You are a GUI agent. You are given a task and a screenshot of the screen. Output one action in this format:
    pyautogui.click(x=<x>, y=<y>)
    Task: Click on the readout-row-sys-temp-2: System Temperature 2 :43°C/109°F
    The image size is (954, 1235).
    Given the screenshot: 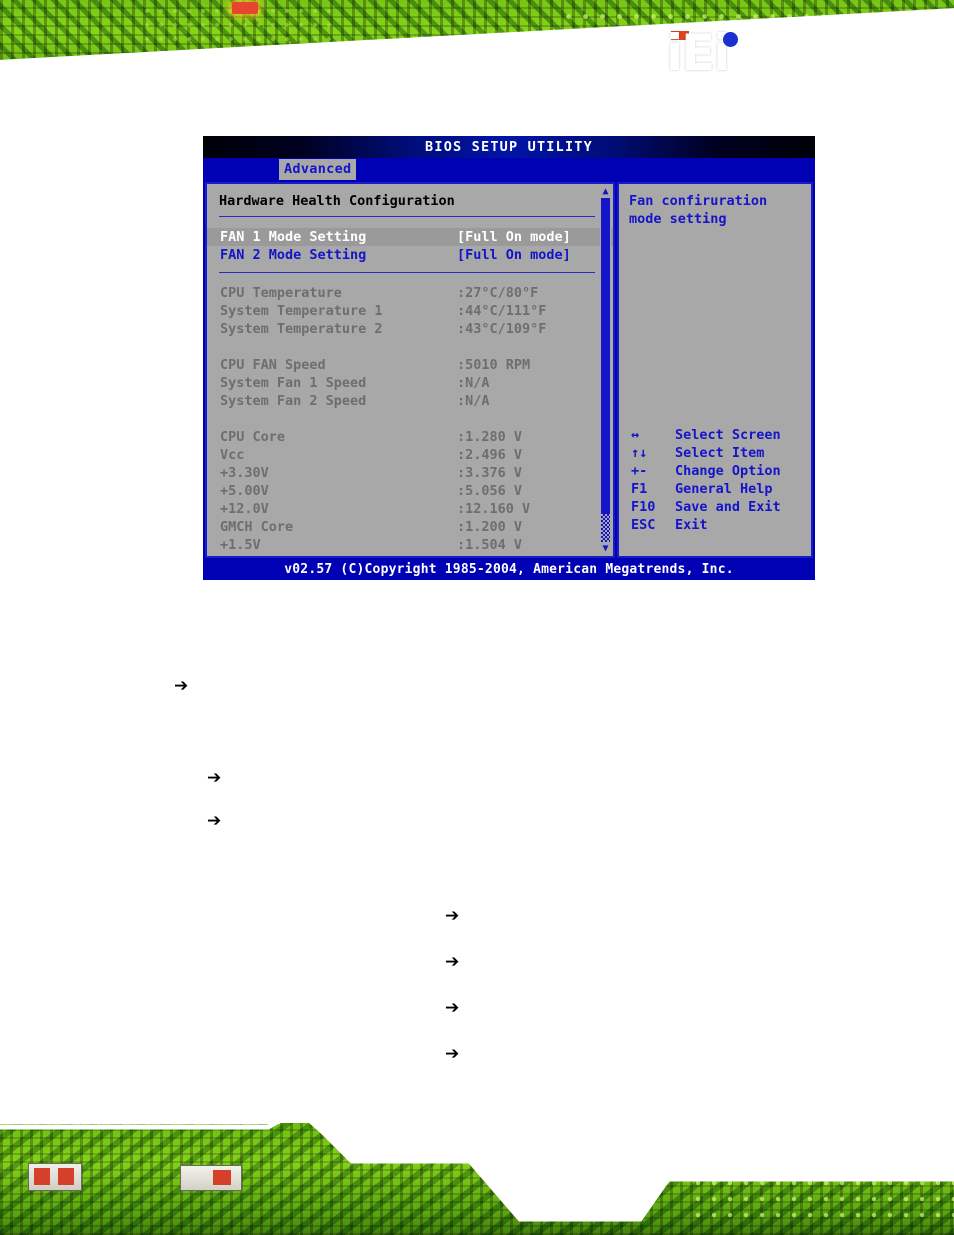 What is the action you would take?
    pyautogui.click(x=410, y=329)
    